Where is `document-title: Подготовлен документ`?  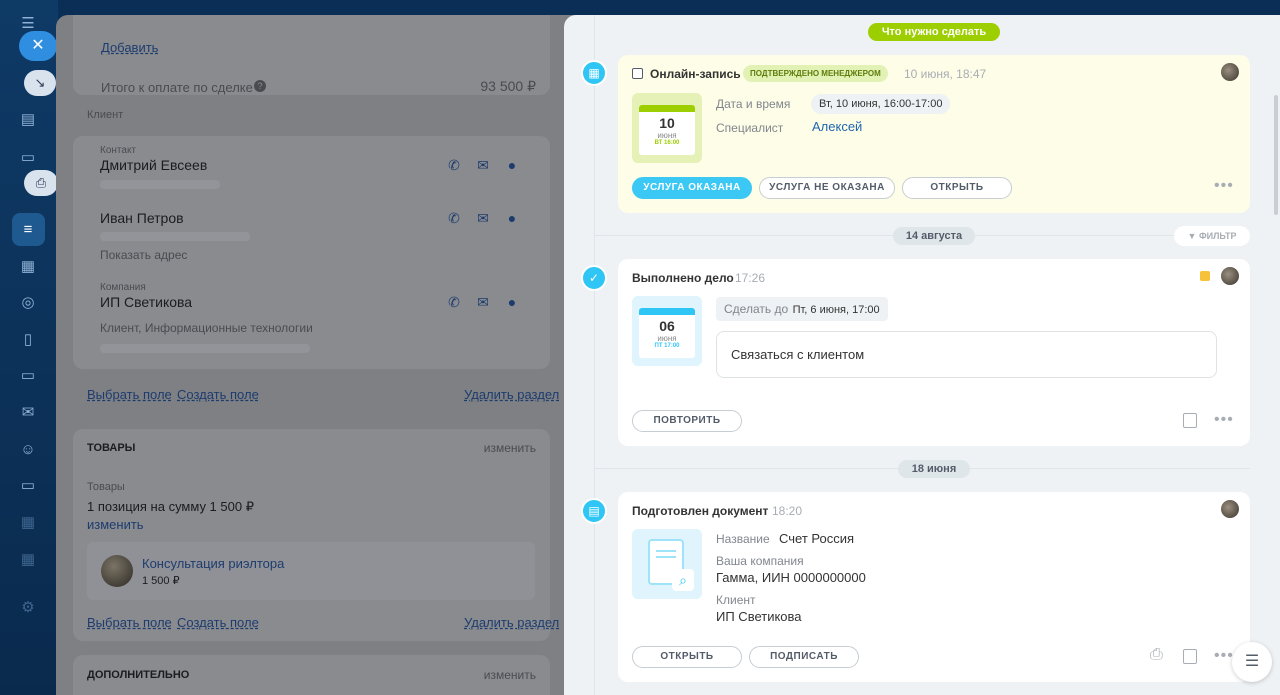
document-title: Подготовлен документ is located at coordinates (700, 511).